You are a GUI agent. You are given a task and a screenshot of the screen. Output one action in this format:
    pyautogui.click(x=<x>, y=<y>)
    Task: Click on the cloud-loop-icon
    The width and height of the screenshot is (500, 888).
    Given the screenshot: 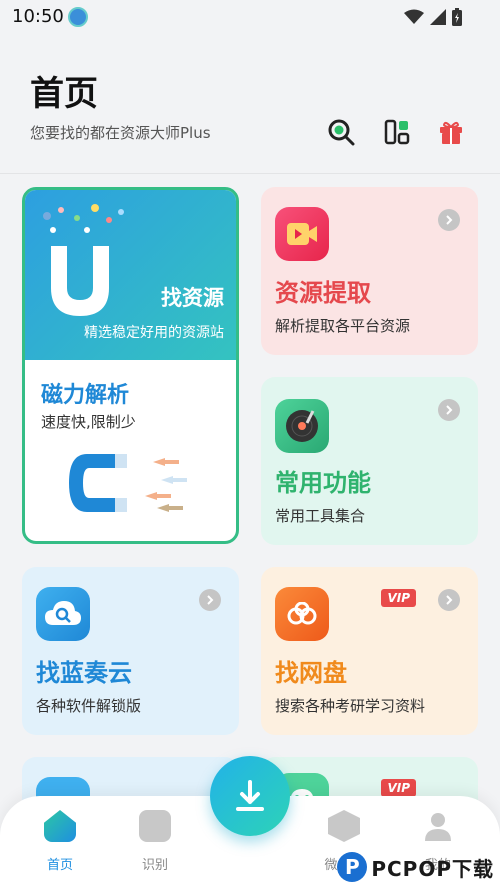 What is the action you would take?
    pyautogui.click(x=302, y=614)
    